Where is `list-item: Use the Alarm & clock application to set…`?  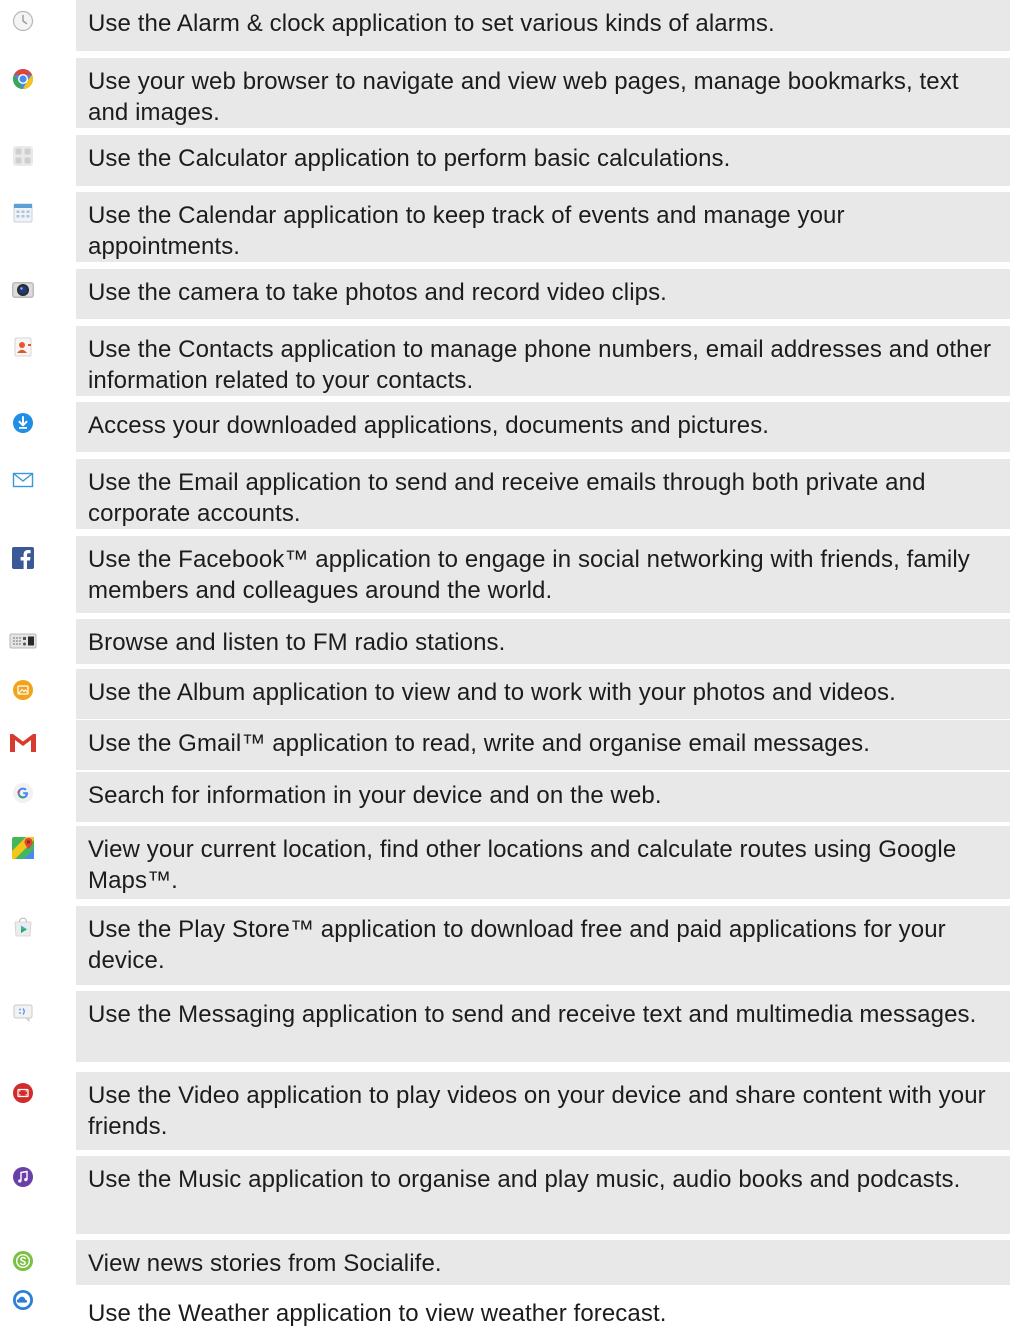 list-item: Use the Alarm & clock application to set… is located at coordinates (505, 25).